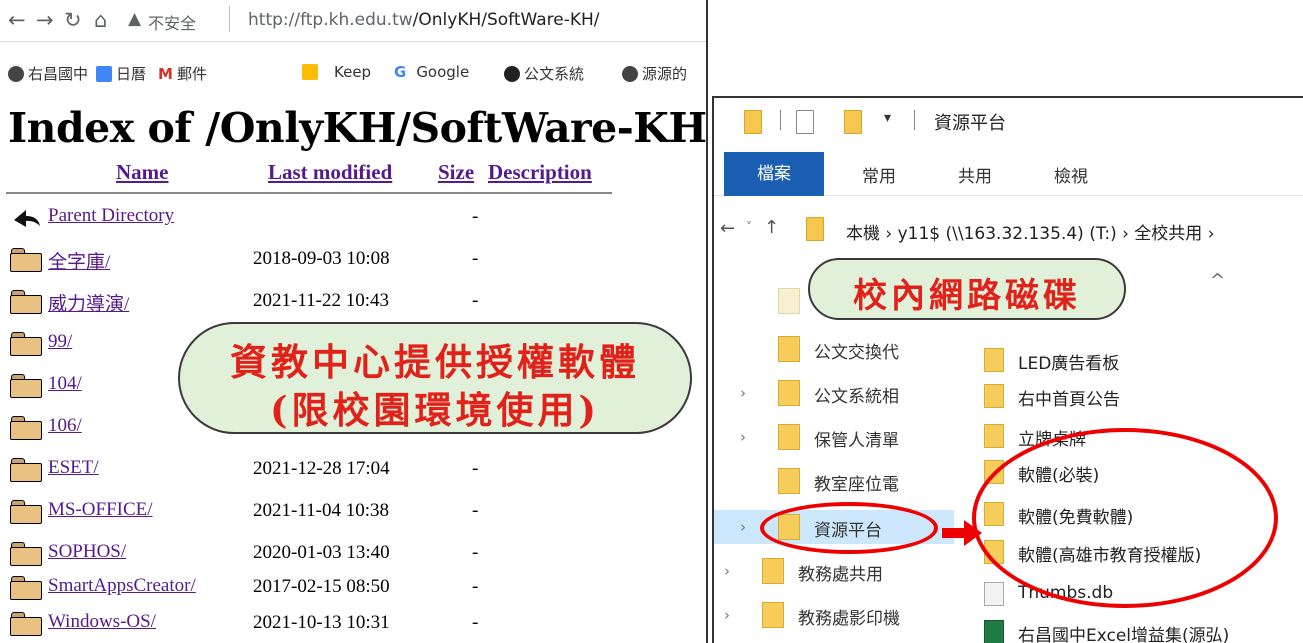 The width and height of the screenshot is (1303, 643). Describe the element at coordinates (970, 123) in the screenshot. I see `window-title: 資源平台` at that location.